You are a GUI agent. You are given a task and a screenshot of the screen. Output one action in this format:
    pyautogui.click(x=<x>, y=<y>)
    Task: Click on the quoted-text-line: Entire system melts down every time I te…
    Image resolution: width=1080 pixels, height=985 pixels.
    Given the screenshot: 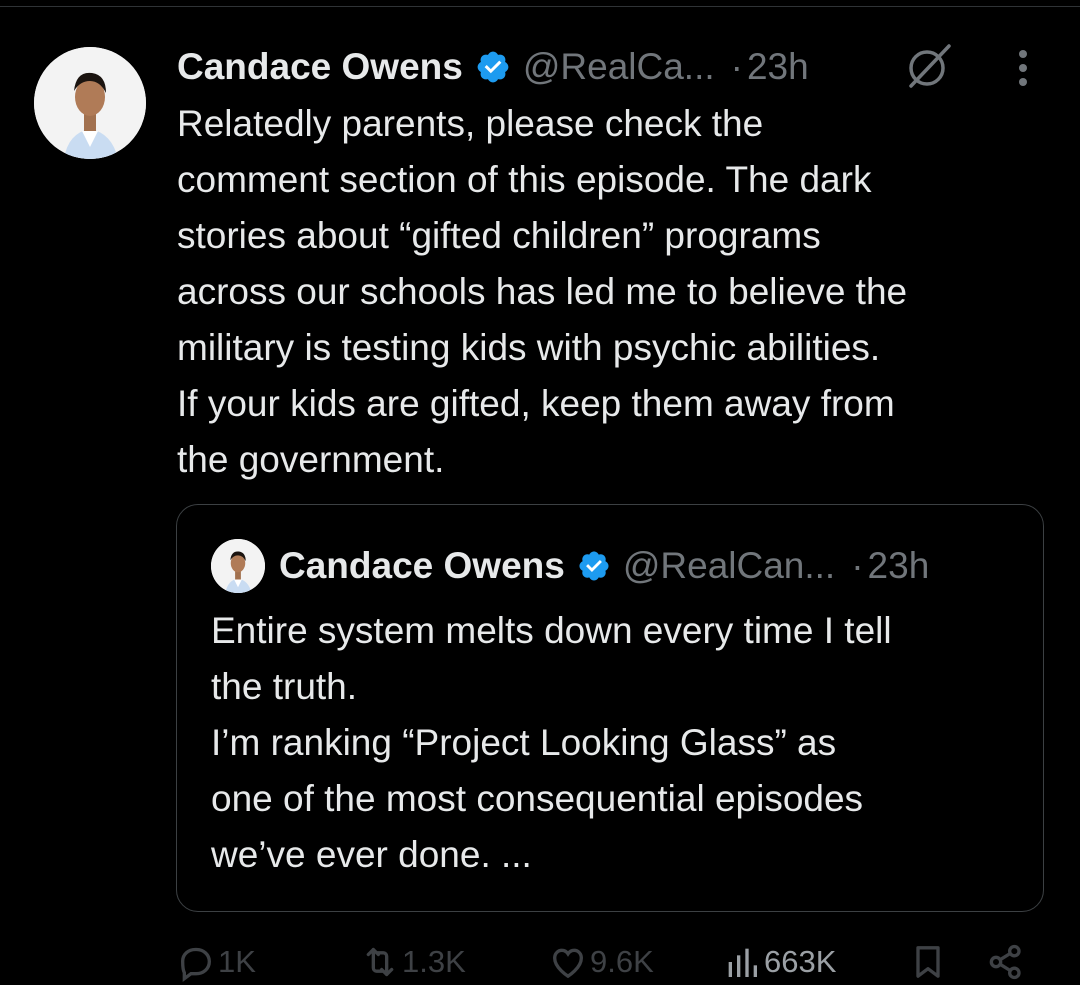 What is the action you would take?
    pyautogui.click(x=551, y=630)
    